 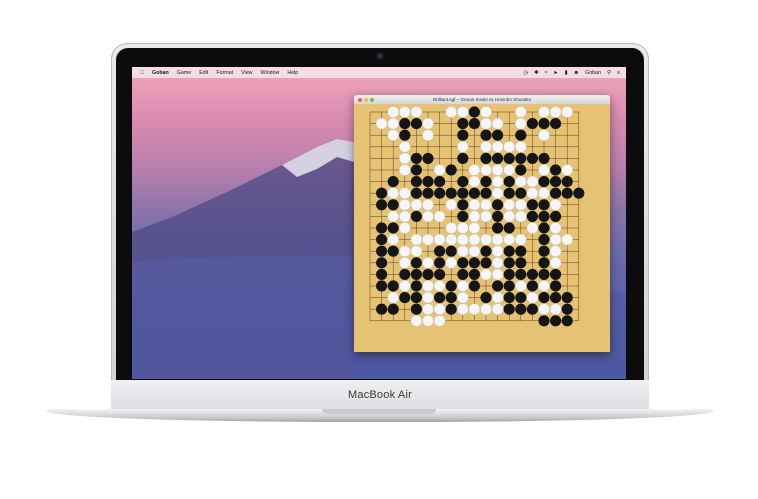 What do you see at coordinates (184, 73) in the screenshot?
I see `menu-item-game: Game` at bounding box center [184, 73].